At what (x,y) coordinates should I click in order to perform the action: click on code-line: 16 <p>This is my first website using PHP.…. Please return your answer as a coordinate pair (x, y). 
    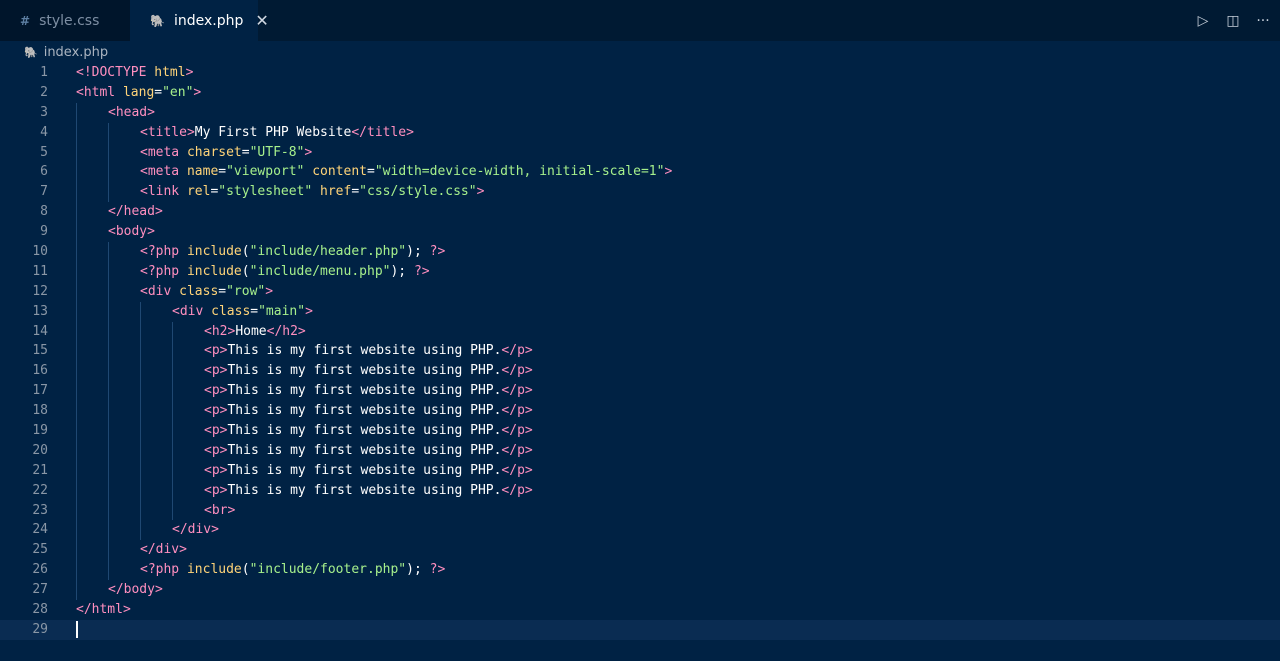
    Looking at the image, I should click on (640, 371).